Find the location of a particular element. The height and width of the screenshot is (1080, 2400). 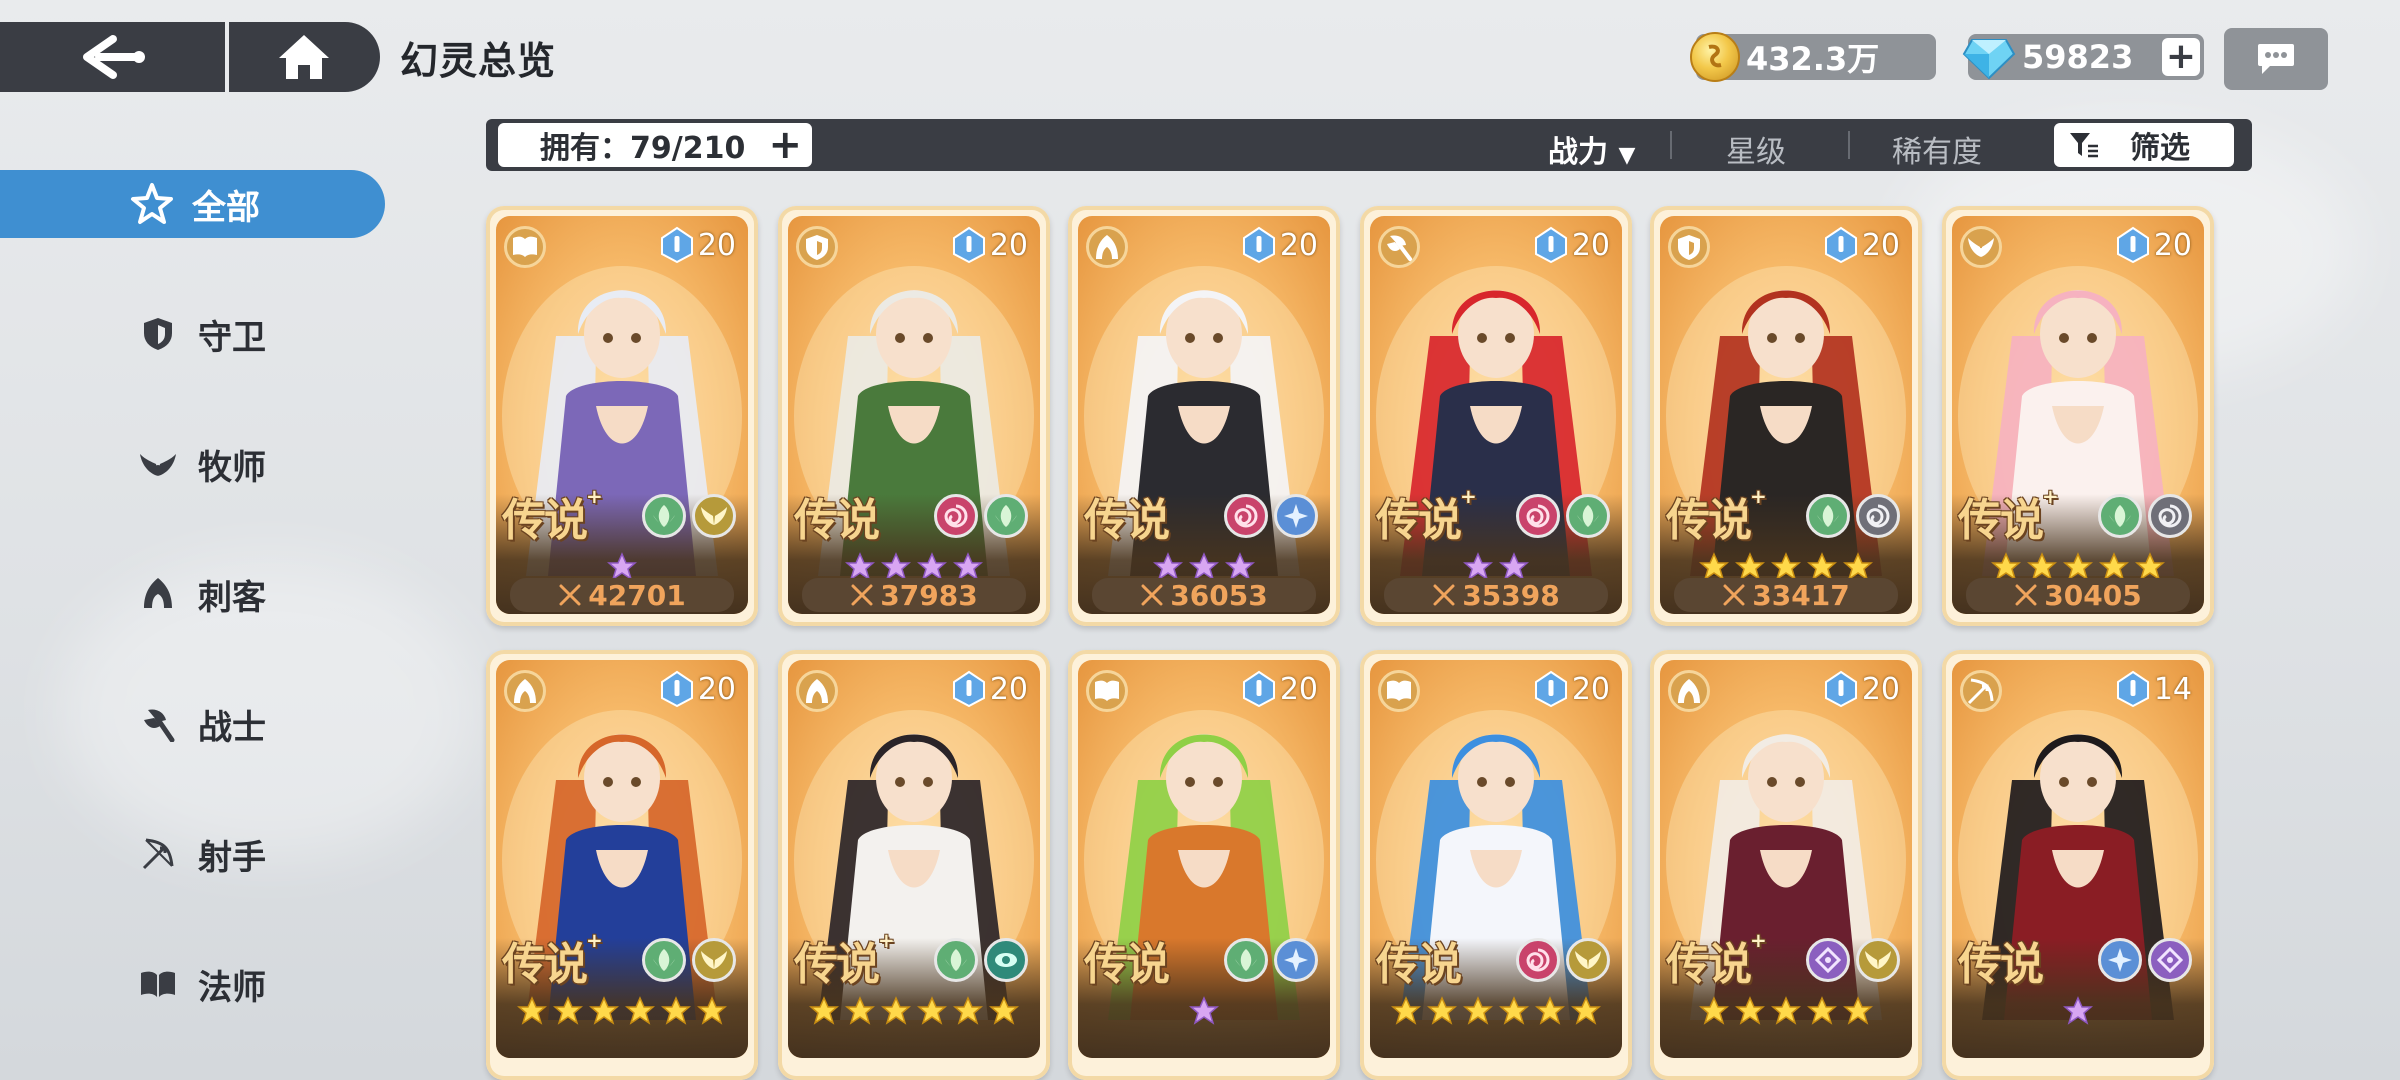

sidebar-item-label: 守卫 is located at coordinates (232, 337).